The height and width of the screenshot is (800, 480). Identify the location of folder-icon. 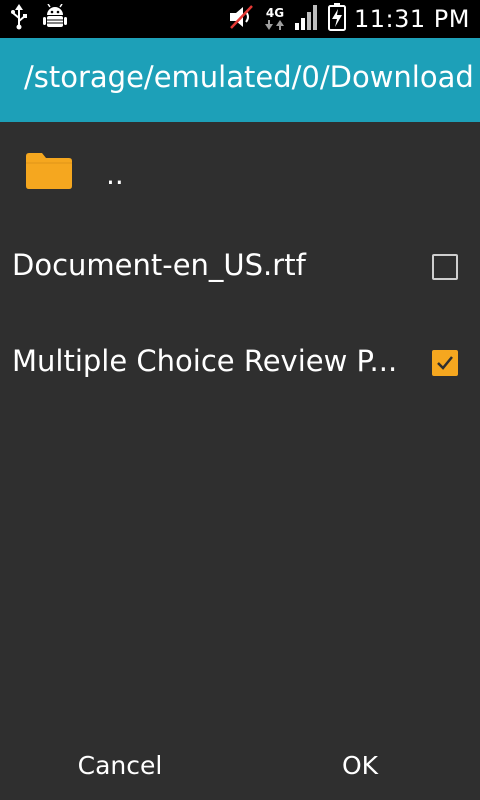
(49, 171).